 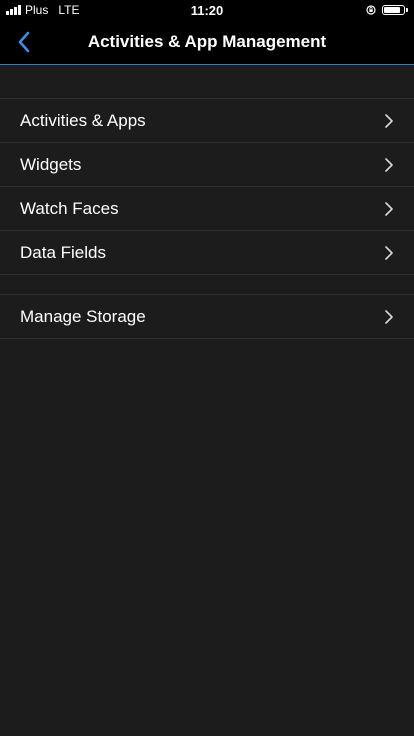 I want to click on status-time: 11:20, so click(x=207, y=10).